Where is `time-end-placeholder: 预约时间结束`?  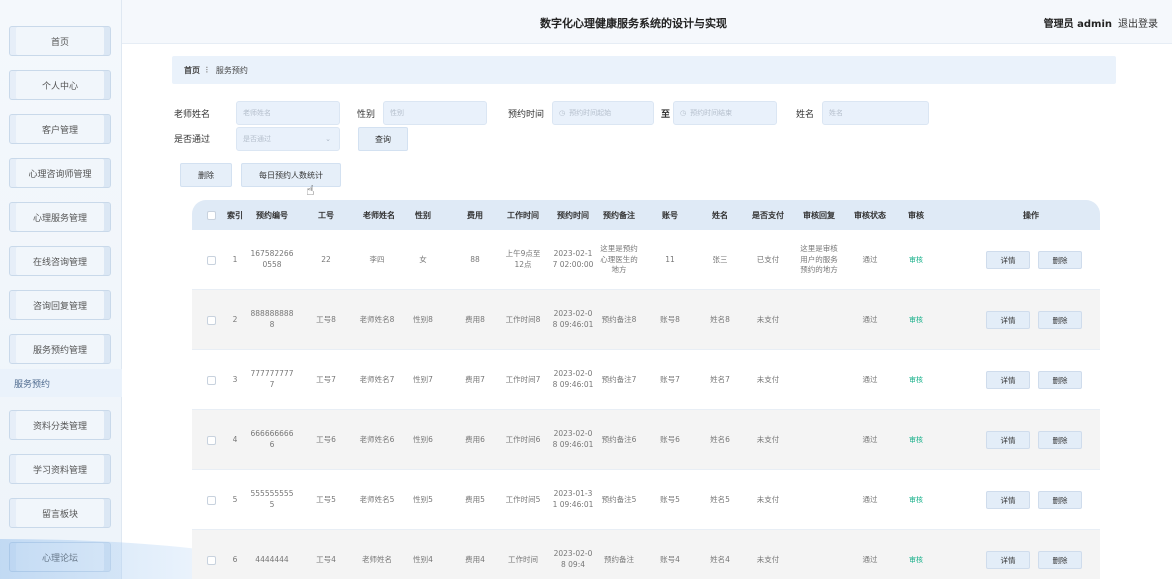 time-end-placeholder: 预约时间结束 is located at coordinates (711, 113).